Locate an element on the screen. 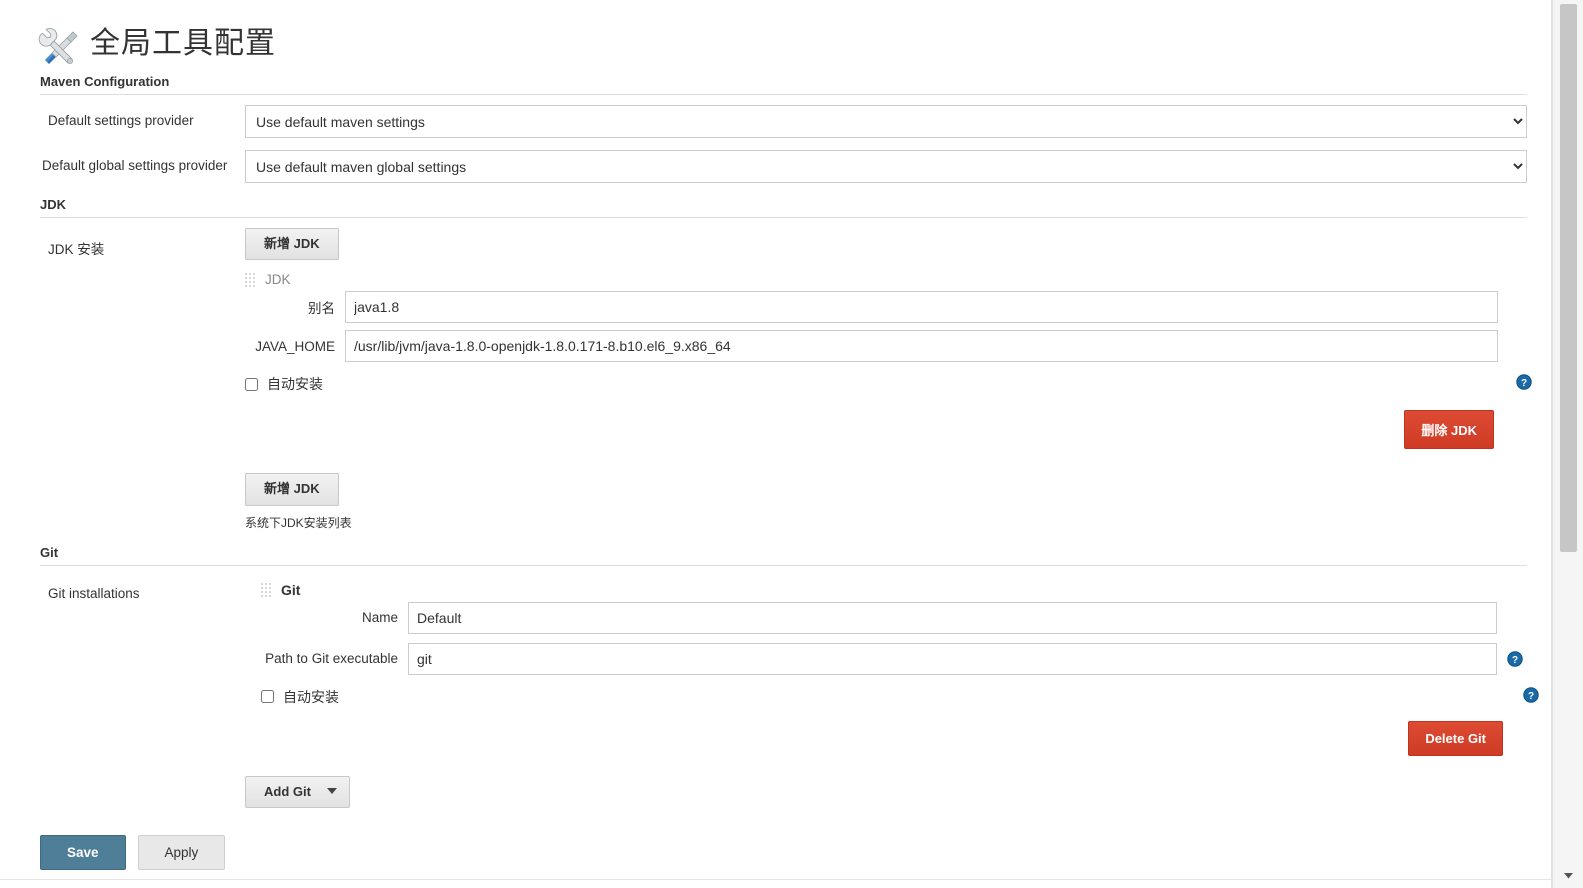 The height and width of the screenshot is (888, 1583). git-section-divider is located at coordinates (783, 565).